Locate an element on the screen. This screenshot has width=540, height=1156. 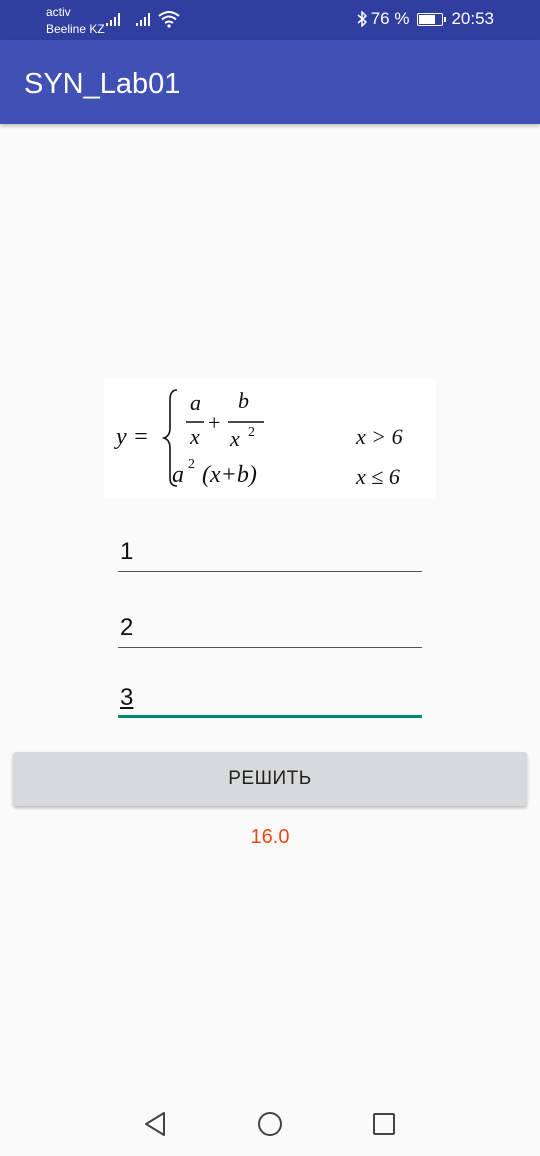
condition-1: x > 6 is located at coordinates (379, 436).